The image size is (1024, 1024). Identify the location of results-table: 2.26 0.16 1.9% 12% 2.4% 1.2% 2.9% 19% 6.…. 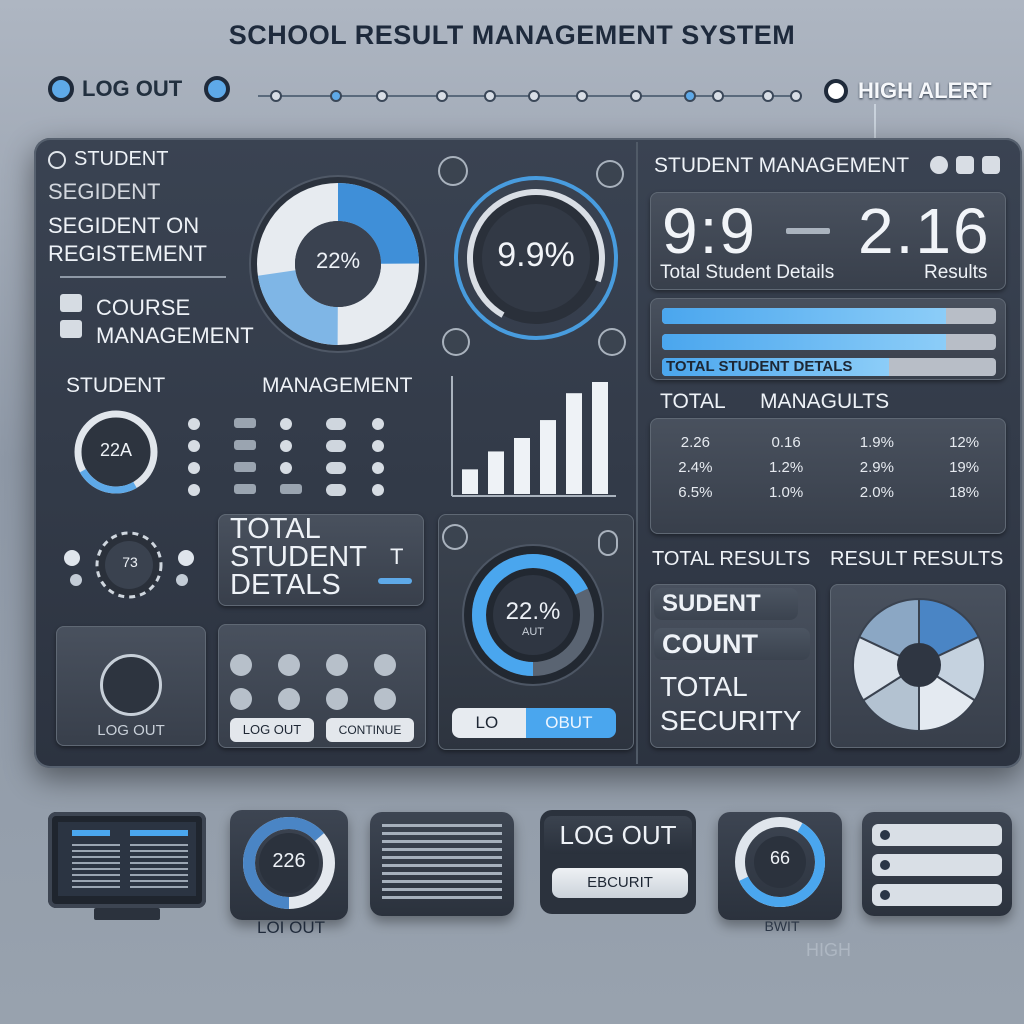
(828, 476).